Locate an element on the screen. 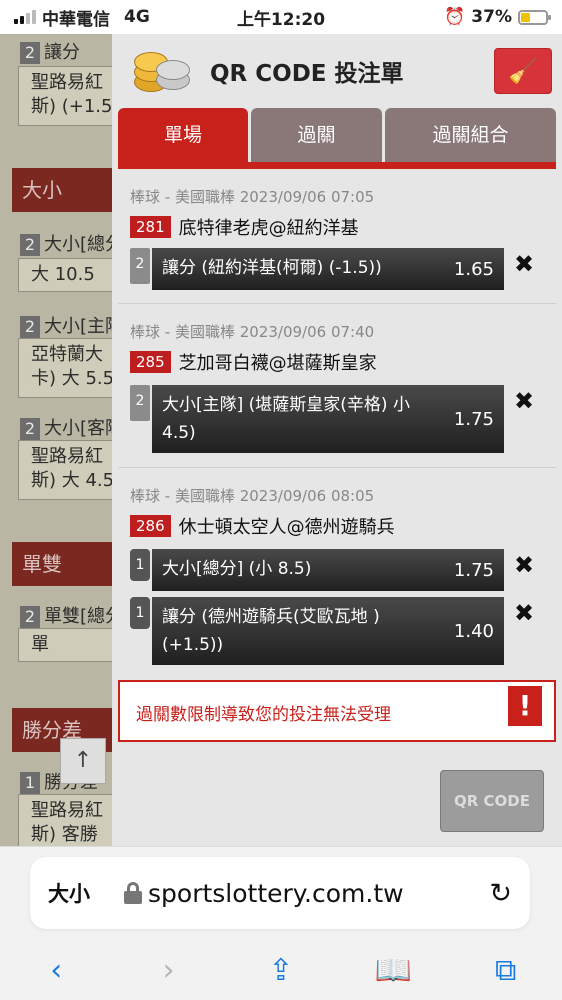 This screenshot has width=562, height=1000. bg-section-header: 大小 is located at coordinates (67, 190).